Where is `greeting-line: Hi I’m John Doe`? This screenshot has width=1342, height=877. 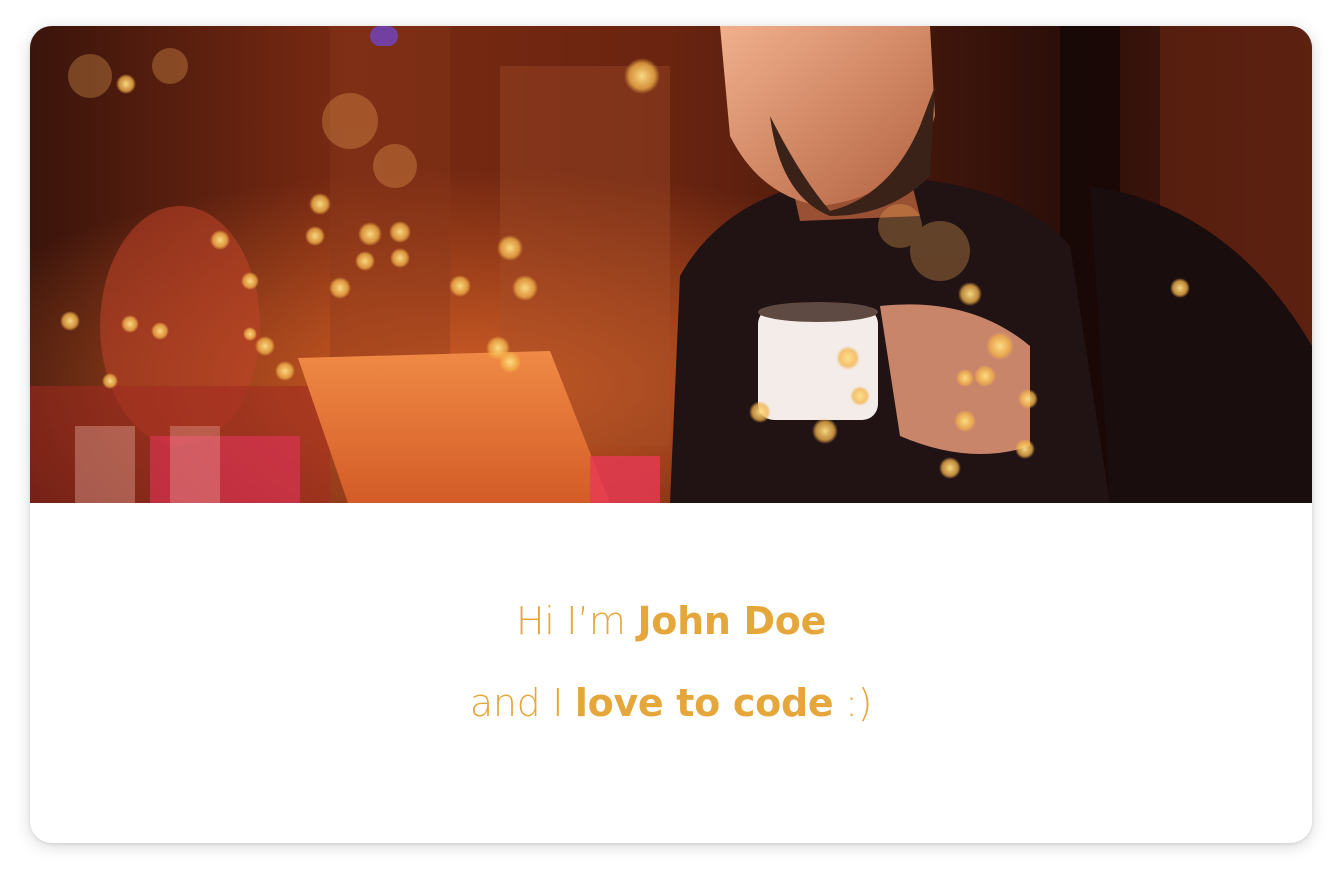 greeting-line: Hi I’m John Doe is located at coordinates (671, 621).